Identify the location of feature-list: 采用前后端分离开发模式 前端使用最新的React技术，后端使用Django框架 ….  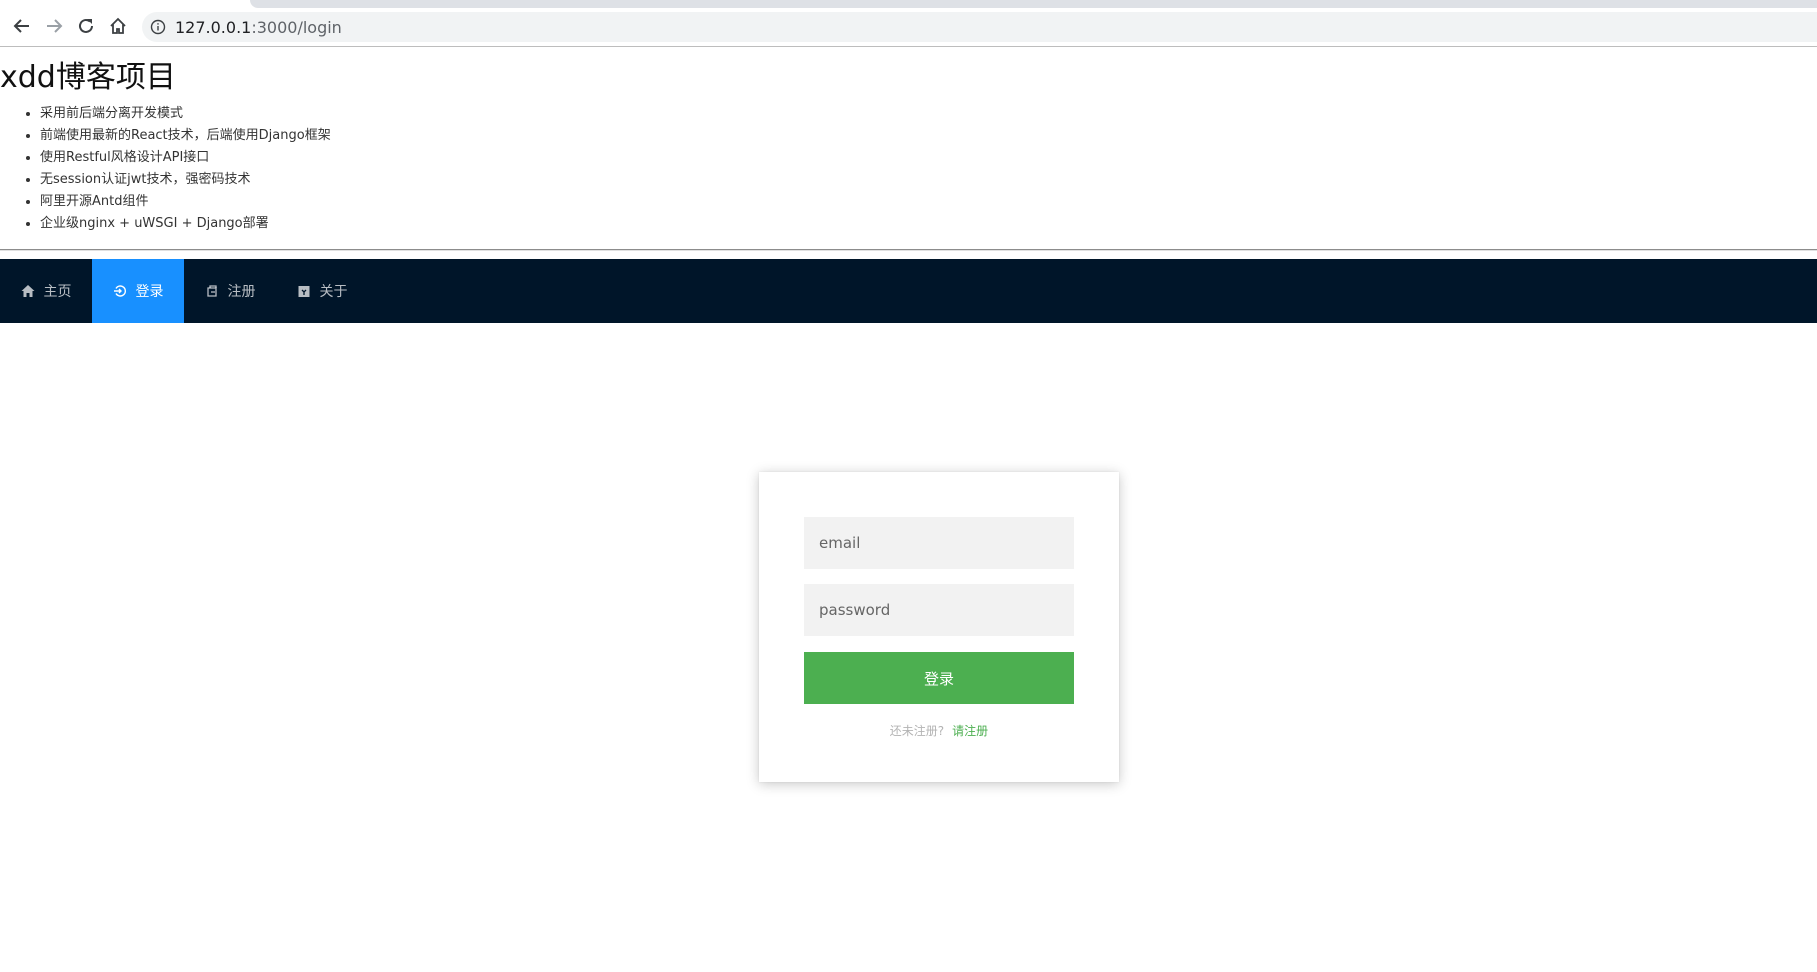
(165, 169).